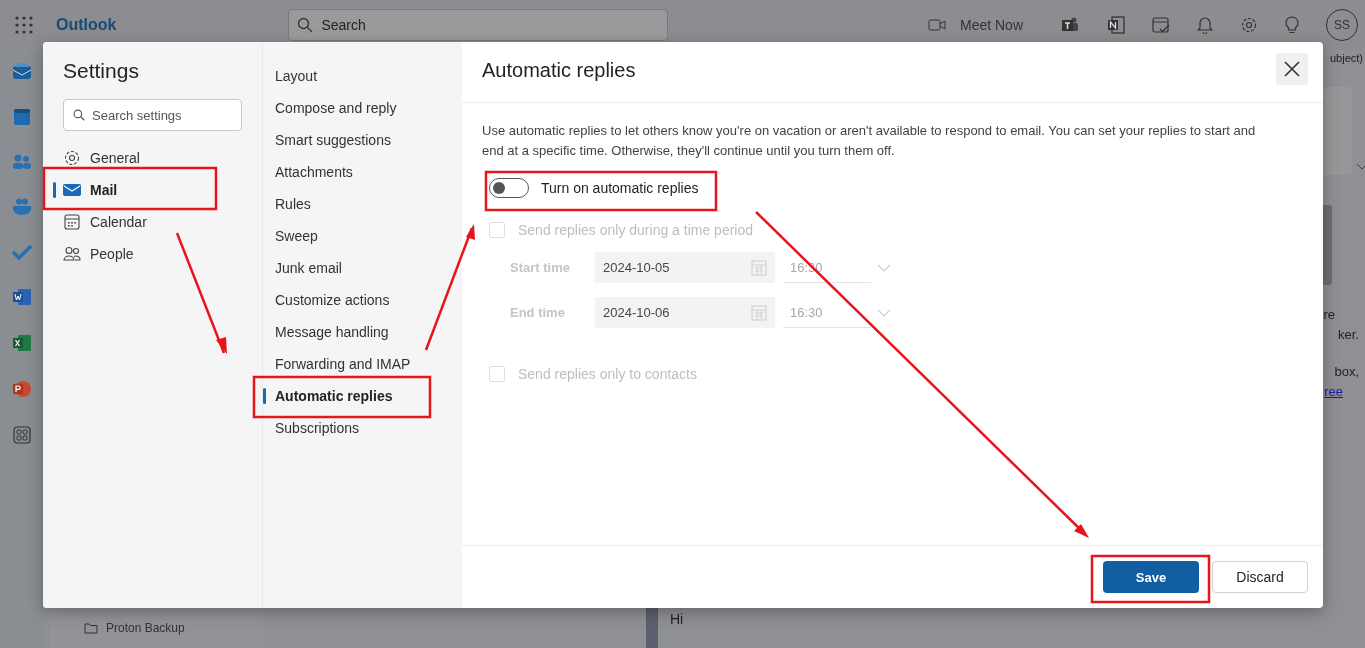 The height and width of the screenshot is (648, 1365). I want to click on settings-category: Mail, so click(147, 190).